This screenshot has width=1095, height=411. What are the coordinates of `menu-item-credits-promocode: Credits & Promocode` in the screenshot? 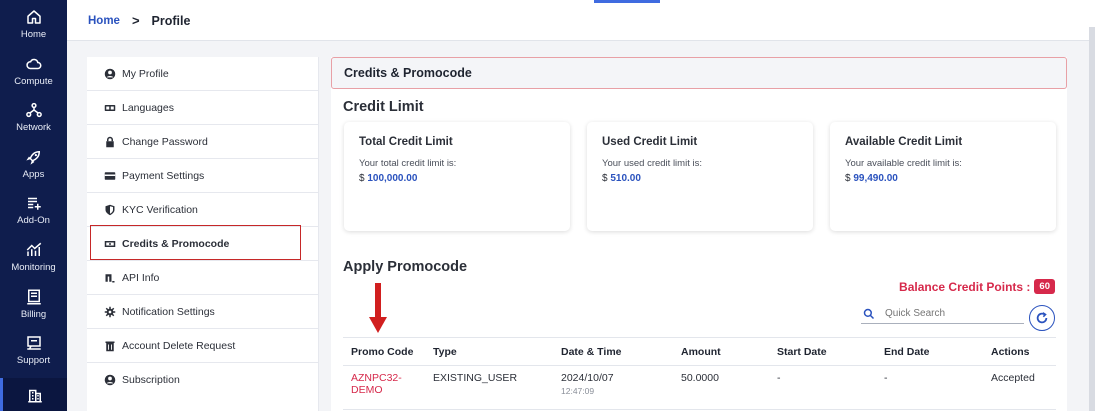 It's located at (203, 244).